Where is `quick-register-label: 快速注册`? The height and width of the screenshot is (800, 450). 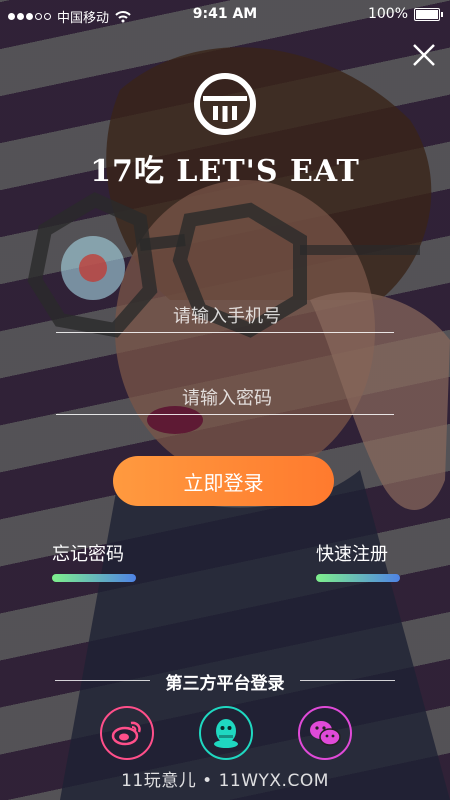
quick-register-label: 快速注册 is located at coordinates (352, 554).